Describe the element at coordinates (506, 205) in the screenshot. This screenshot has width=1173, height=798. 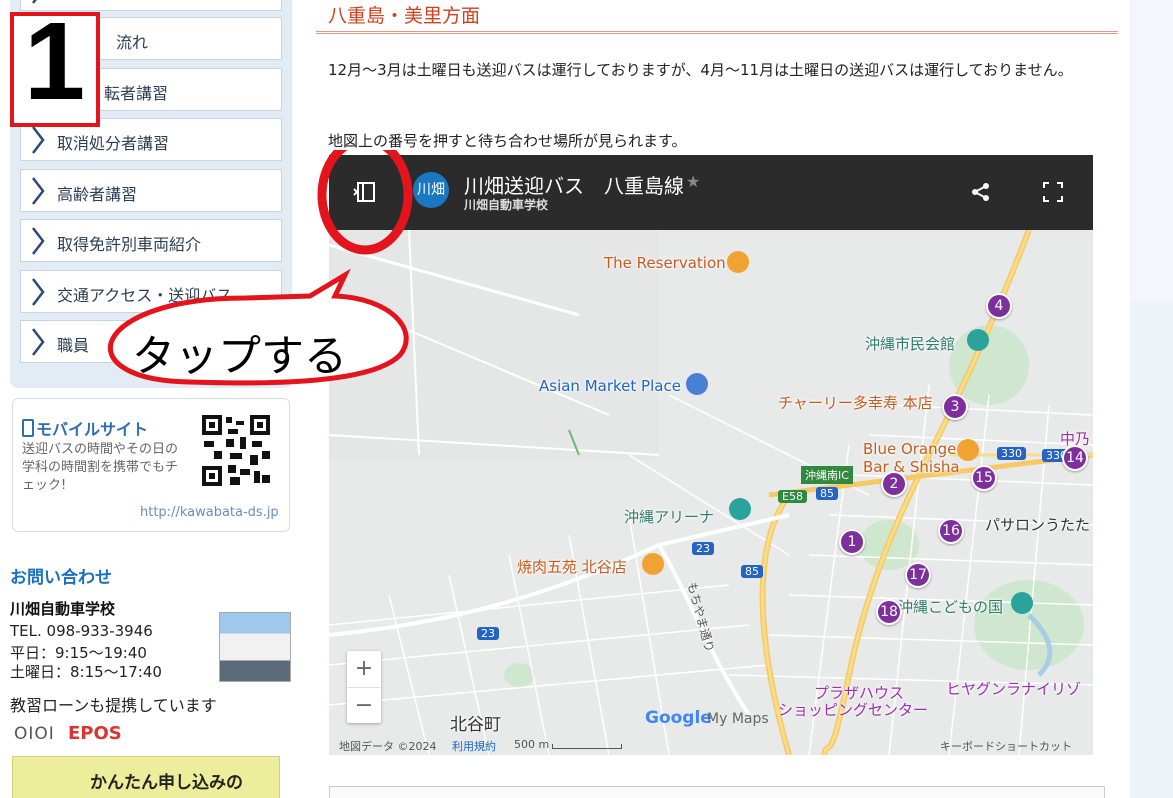
I see `map-subtitle: 川畑自動車学校` at that location.